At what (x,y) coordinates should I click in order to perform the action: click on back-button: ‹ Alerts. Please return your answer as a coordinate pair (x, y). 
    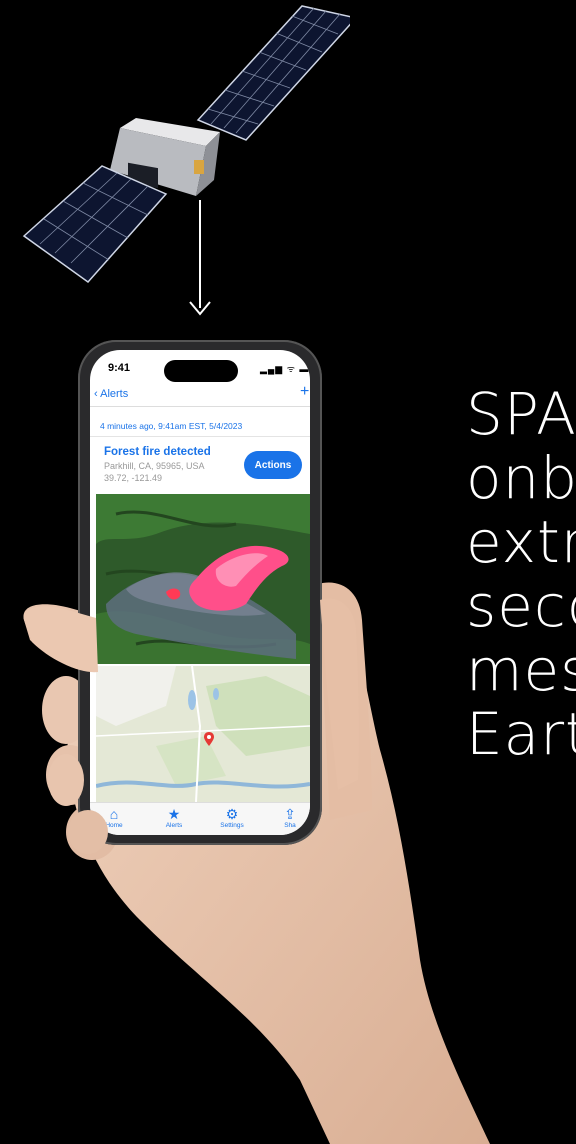
    Looking at the image, I should click on (111, 394).